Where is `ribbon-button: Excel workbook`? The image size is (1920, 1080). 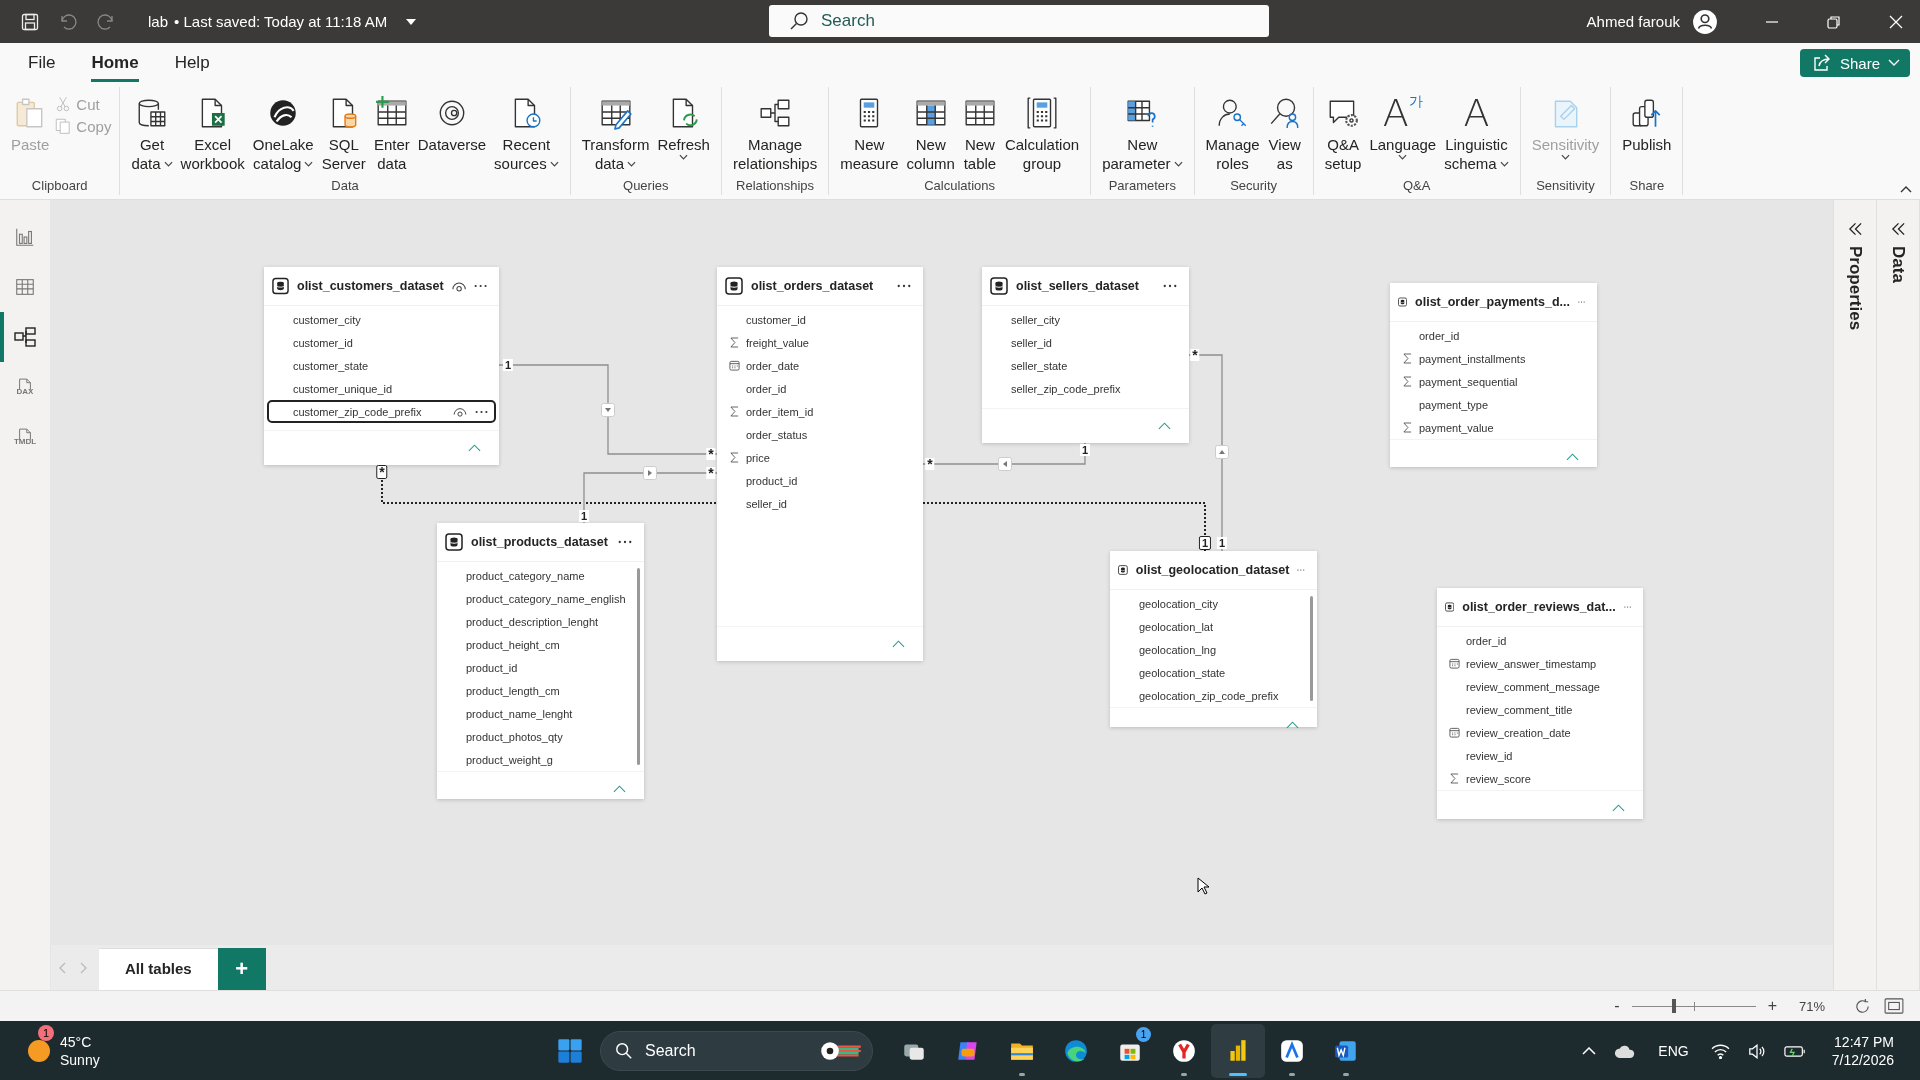
ribbon-button: Excel workbook is located at coordinates (212, 133).